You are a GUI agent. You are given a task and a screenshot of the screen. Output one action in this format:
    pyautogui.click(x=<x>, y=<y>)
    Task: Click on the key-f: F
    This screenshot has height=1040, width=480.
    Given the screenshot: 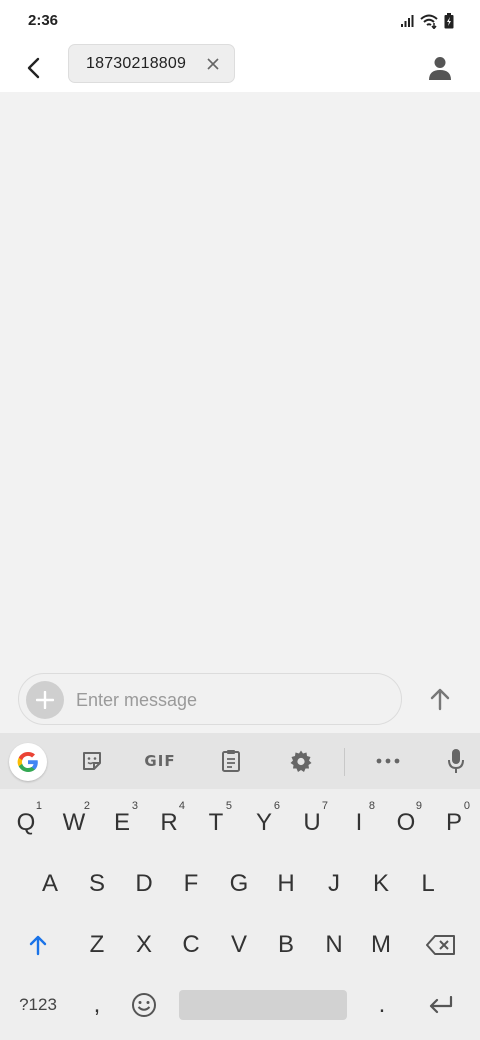 What is the action you would take?
    pyautogui.click(x=191, y=884)
    